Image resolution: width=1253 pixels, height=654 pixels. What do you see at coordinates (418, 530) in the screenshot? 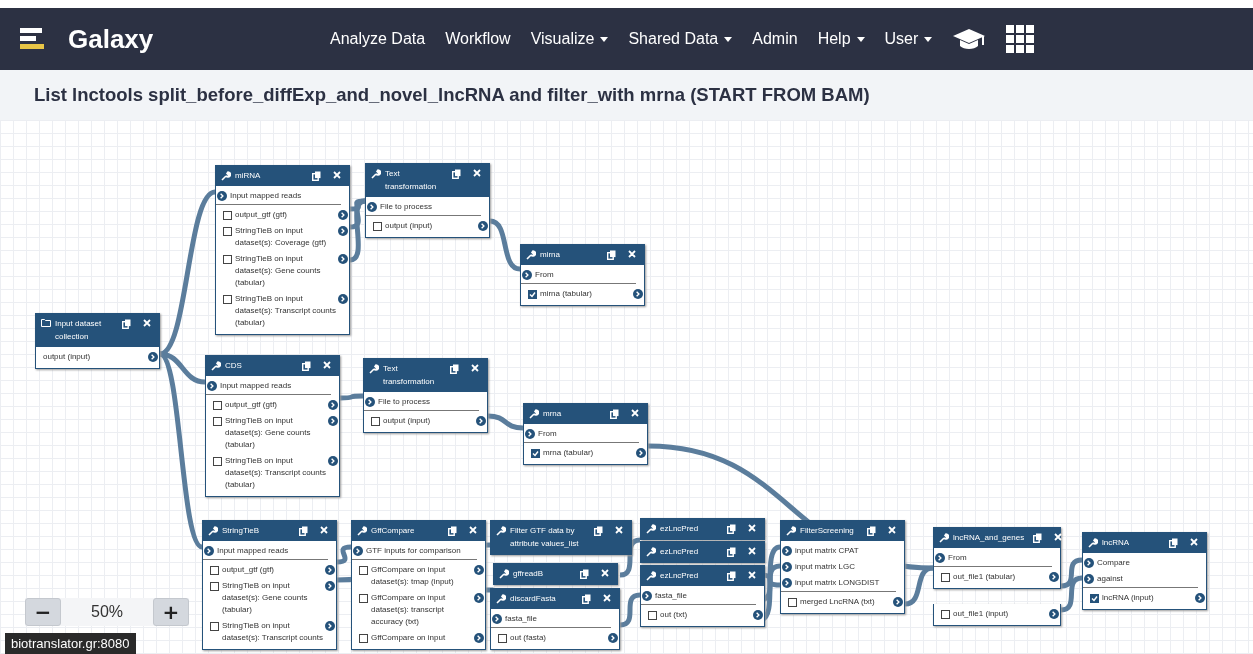
I see `node-header: GffCompare` at bounding box center [418, 530].